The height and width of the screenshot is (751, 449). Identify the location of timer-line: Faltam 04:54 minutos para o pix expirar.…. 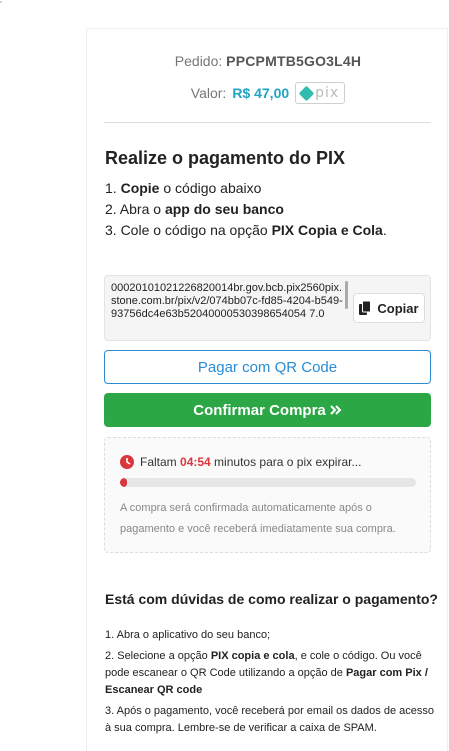
(240, 462).